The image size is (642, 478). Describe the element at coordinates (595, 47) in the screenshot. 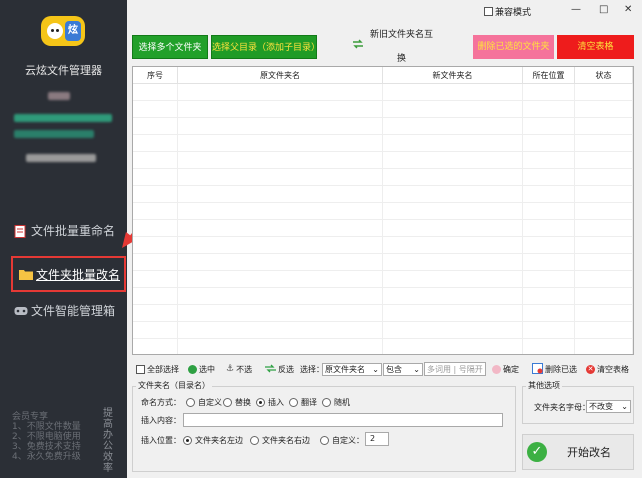

I see `clear-table-button: 清空表格` at that location.